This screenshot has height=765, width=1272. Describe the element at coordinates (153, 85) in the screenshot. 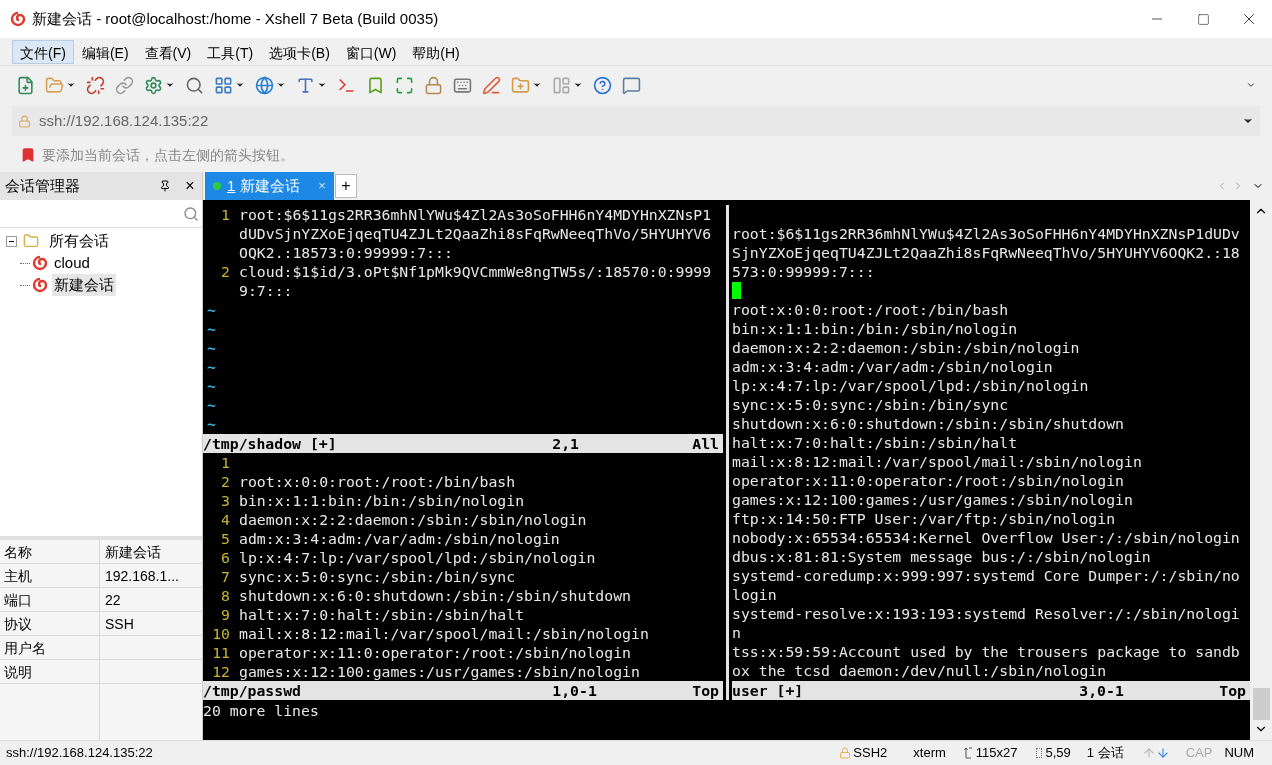

I see `settings-icon` at that location.